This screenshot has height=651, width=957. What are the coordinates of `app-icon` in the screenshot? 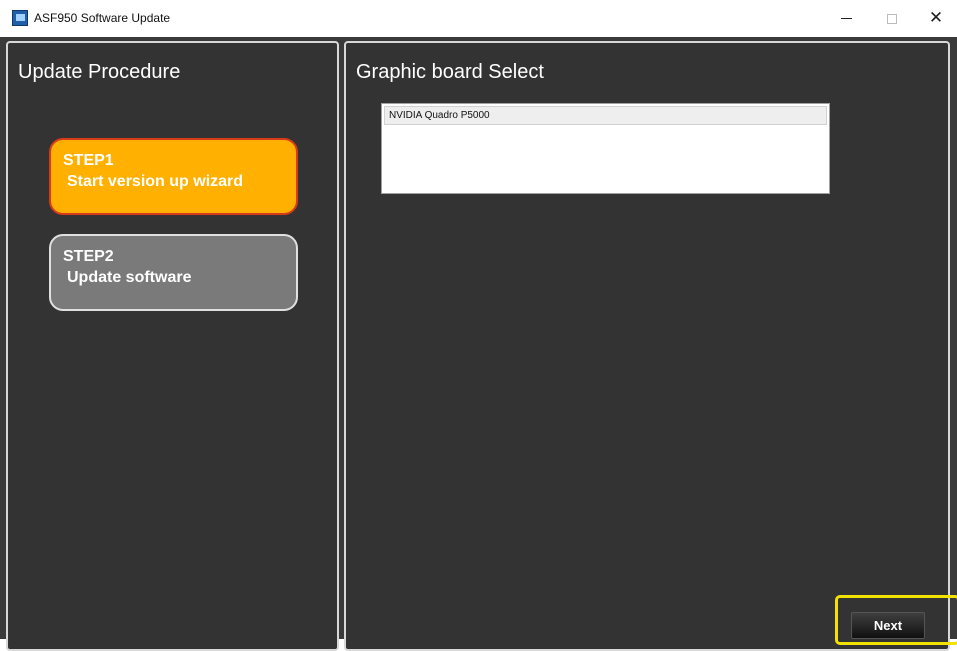 It's located at (20, 18).